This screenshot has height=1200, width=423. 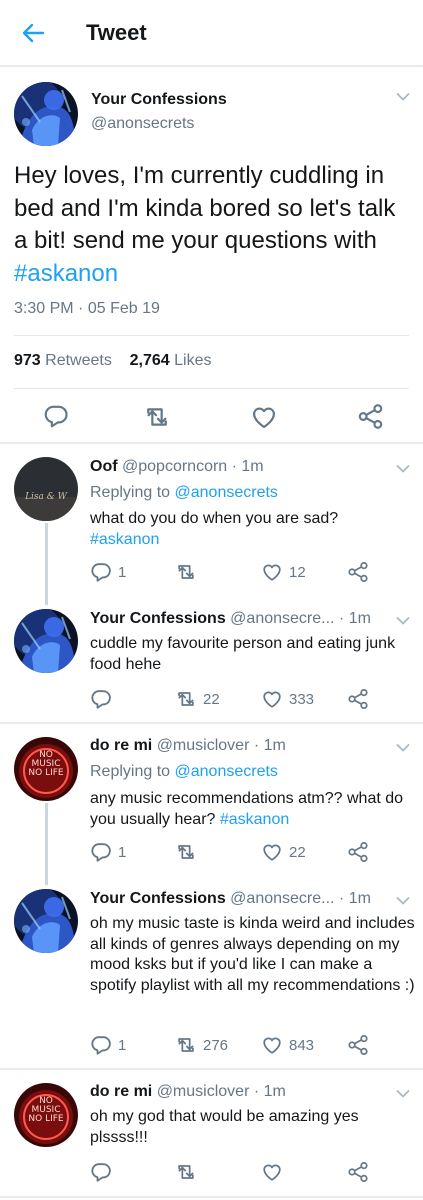 I want to click on like-count: 333, so click(x=302, y=699).